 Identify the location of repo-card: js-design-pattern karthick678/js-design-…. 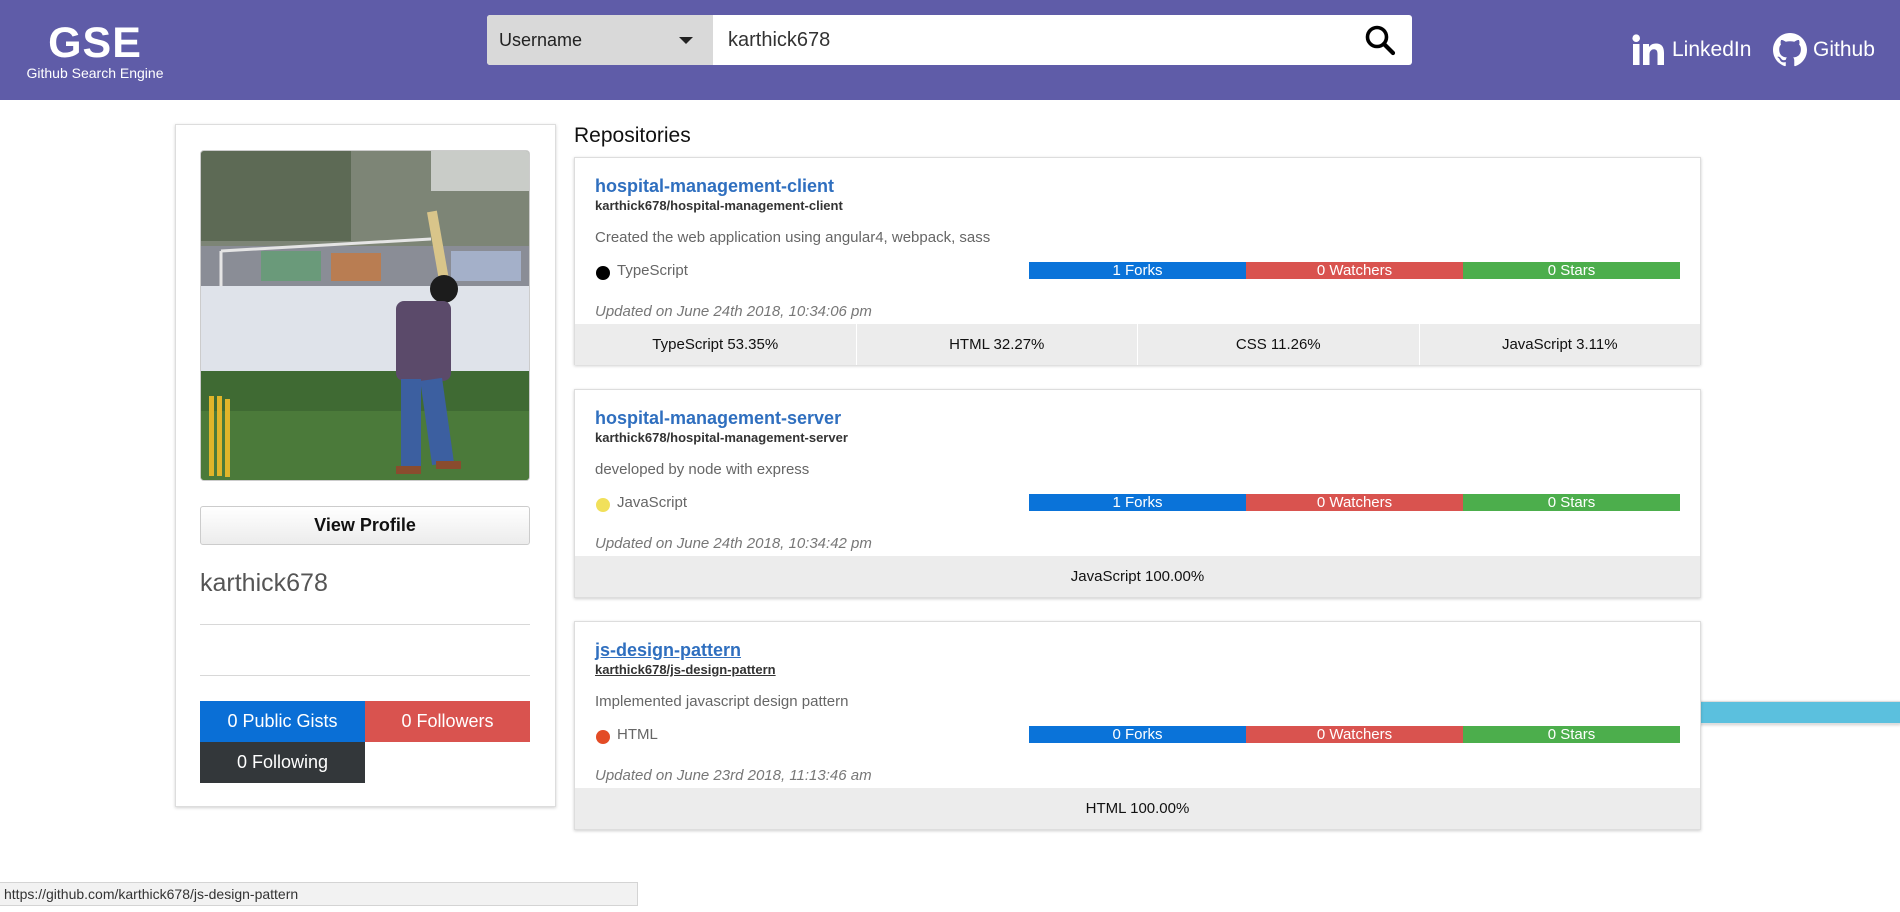
(1137, 725).